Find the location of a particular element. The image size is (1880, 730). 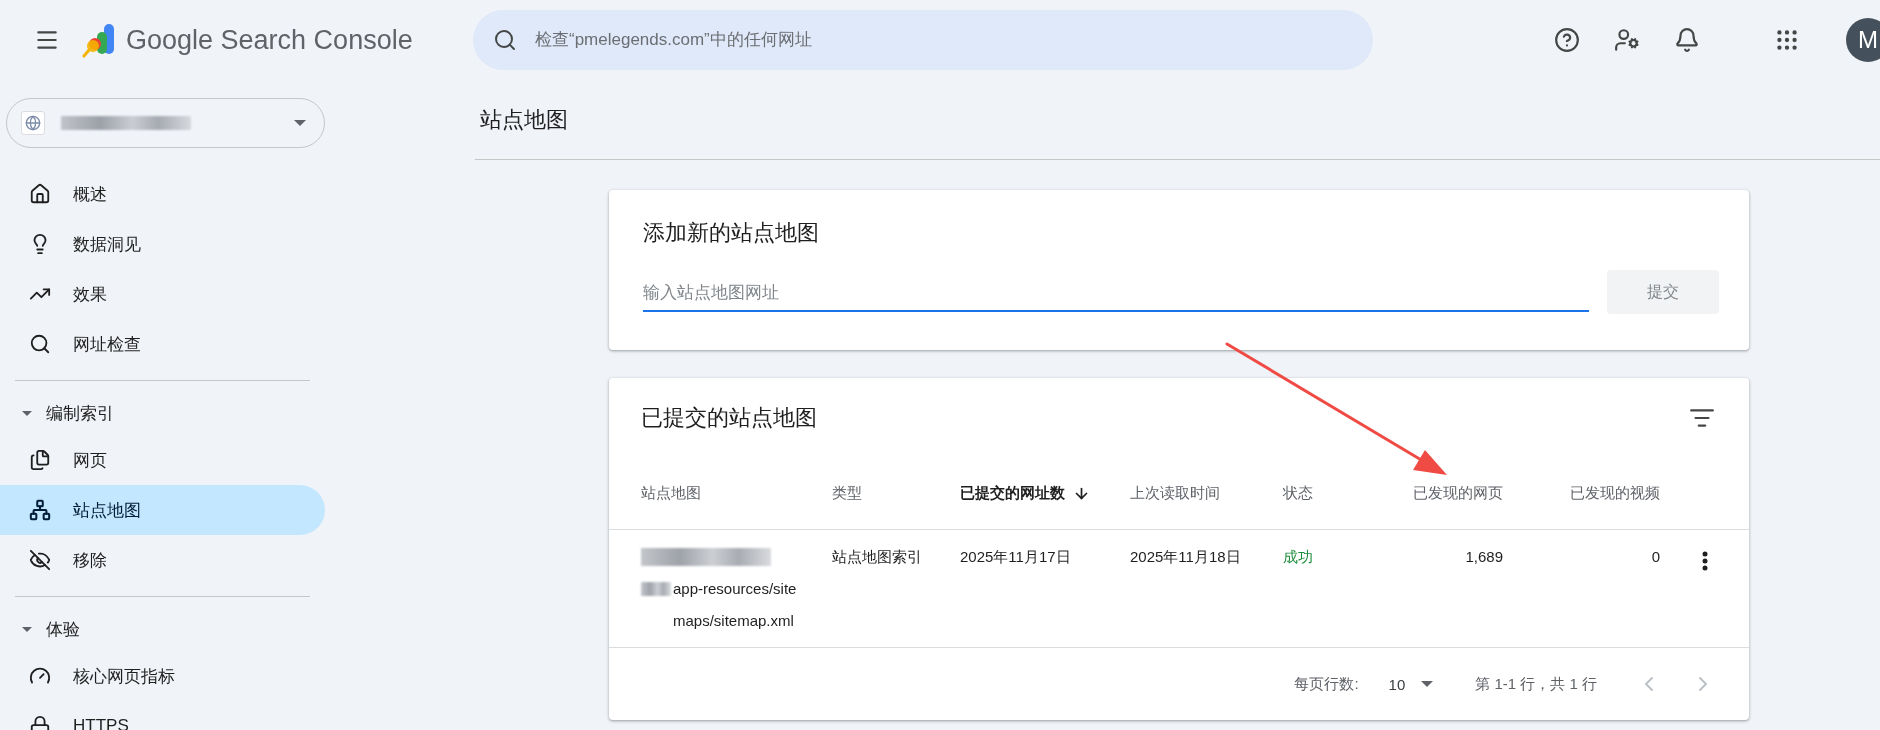

rows-per-page-select: 10 is located at coordinates (1411, 684).